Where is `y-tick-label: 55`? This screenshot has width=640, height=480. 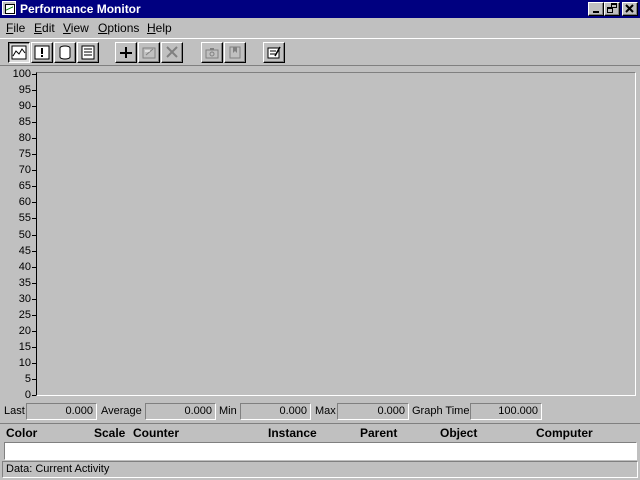
y-tick-label: 55 is located at coordinates (24, 218).